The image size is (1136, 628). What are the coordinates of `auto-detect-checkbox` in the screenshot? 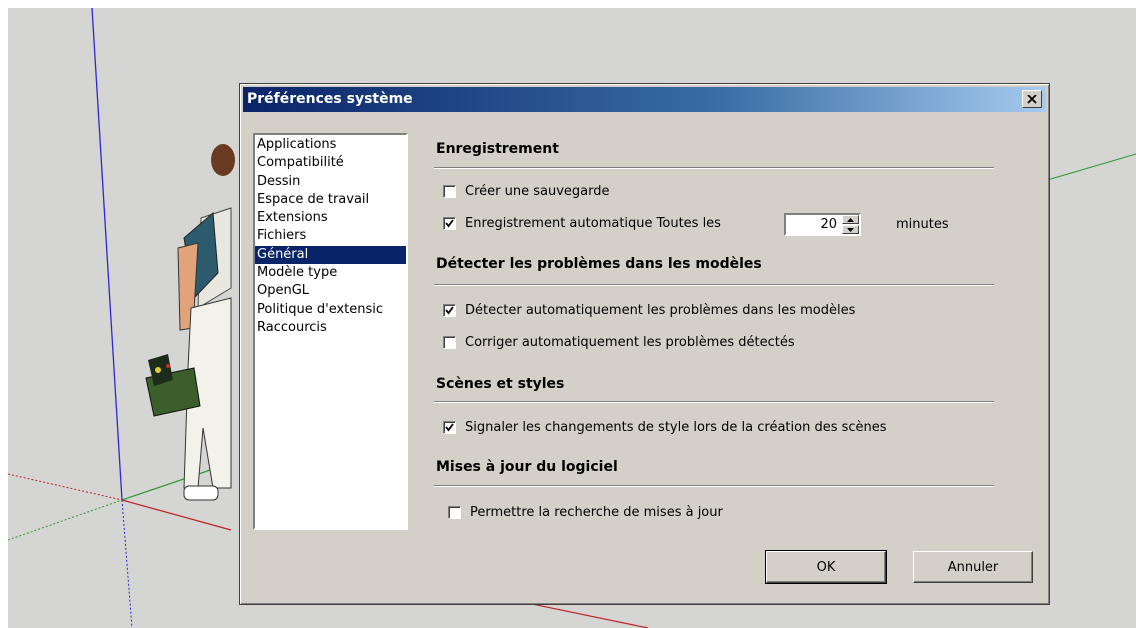 It's located at (449, 310).